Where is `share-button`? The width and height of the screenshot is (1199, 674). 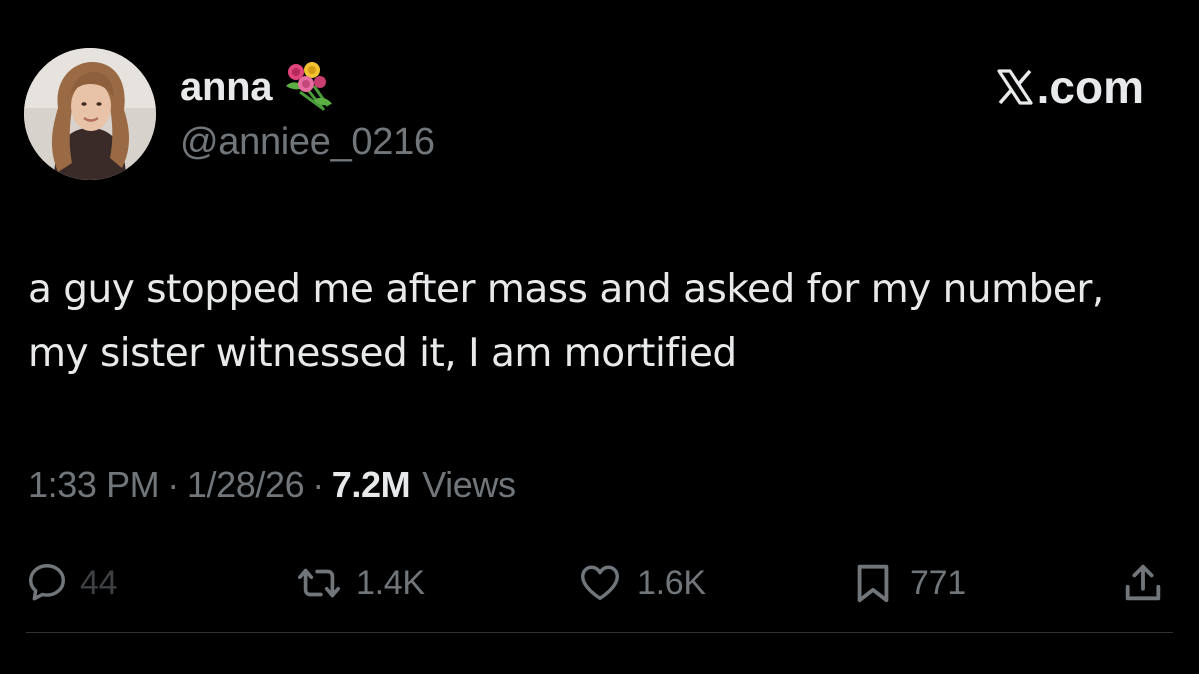
share-button is located at coordinates (1143, 583).